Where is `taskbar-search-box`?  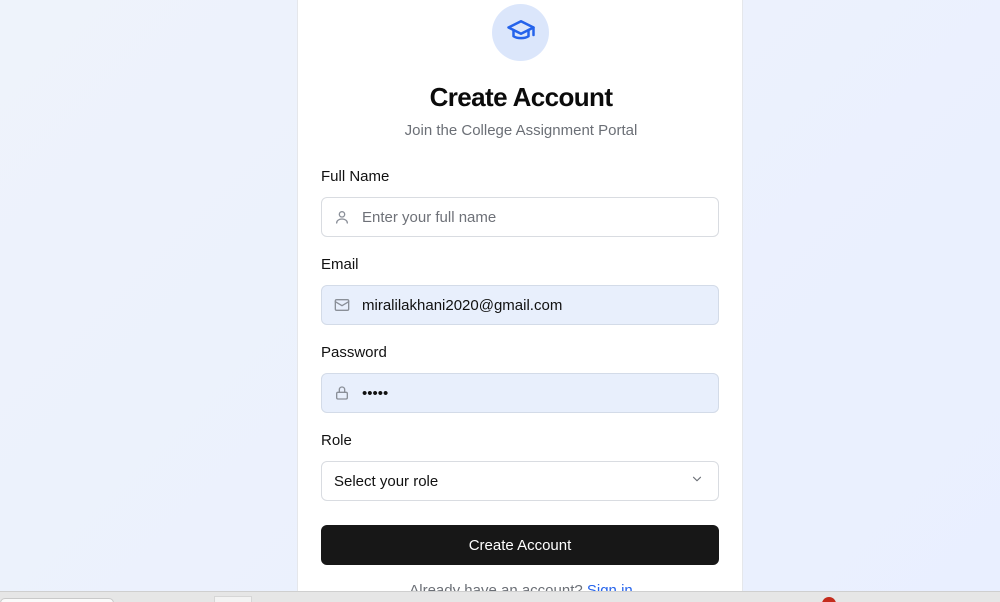 taskbar-search-box is located at coordinates (57, 600).